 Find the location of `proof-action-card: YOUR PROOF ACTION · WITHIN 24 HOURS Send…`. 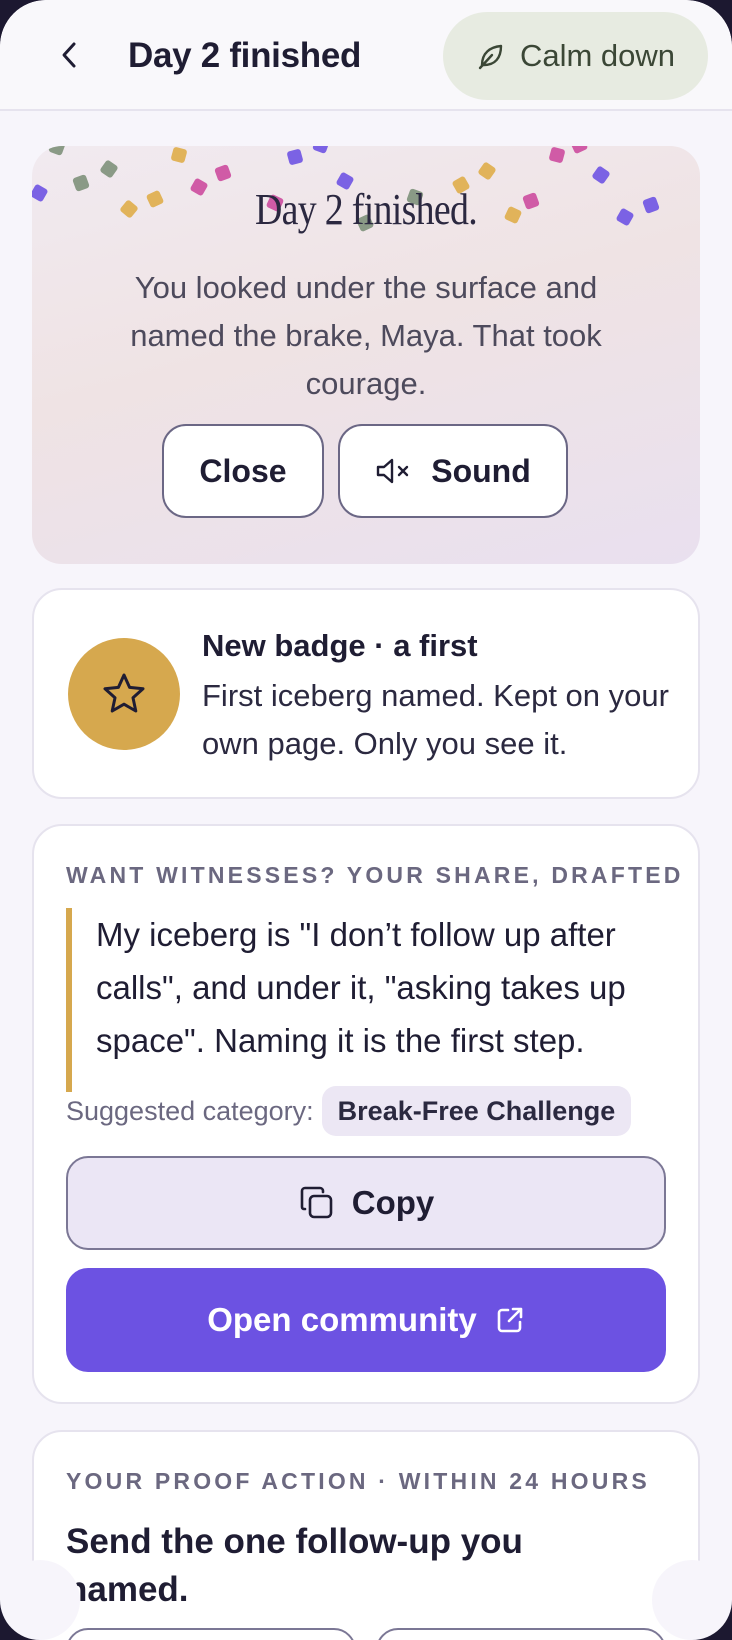

proof-action-card: YOUR PROOF ACTION · WITHIN 24 HOURS Send… is located at coordinates (366, 1535).